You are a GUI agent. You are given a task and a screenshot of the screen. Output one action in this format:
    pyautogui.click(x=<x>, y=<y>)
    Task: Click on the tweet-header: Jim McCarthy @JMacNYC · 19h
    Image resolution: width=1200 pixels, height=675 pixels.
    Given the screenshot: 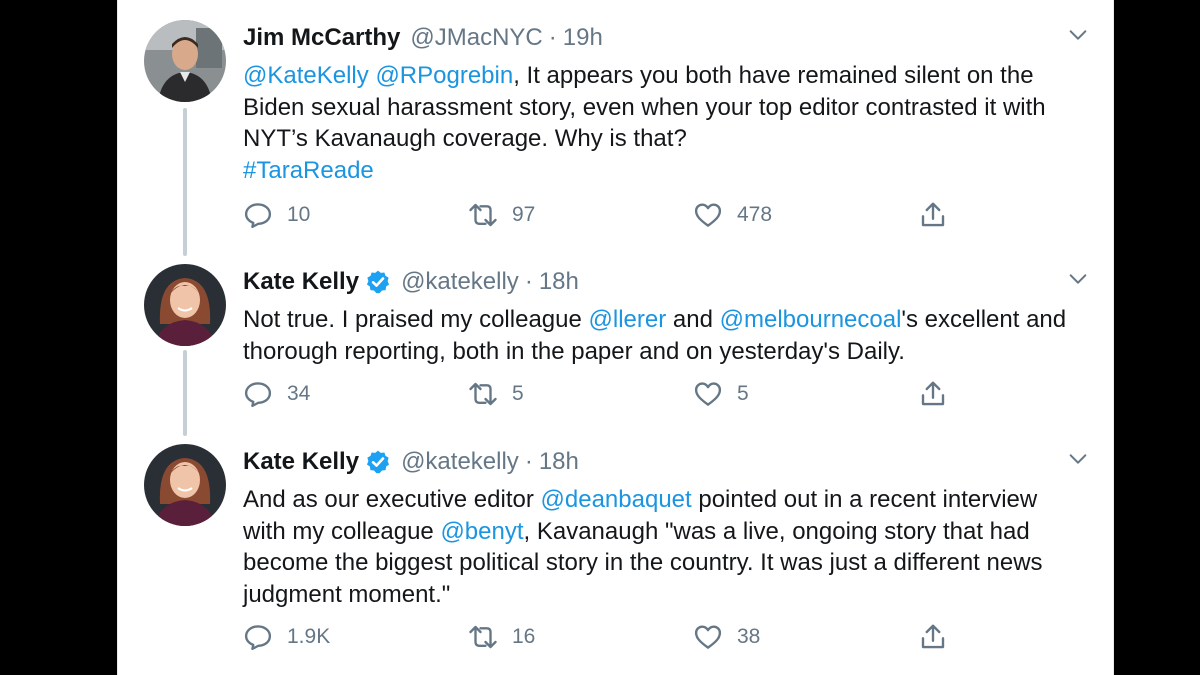 What is the action you would take?
    pyautogui.click(x=423, y=38)
    